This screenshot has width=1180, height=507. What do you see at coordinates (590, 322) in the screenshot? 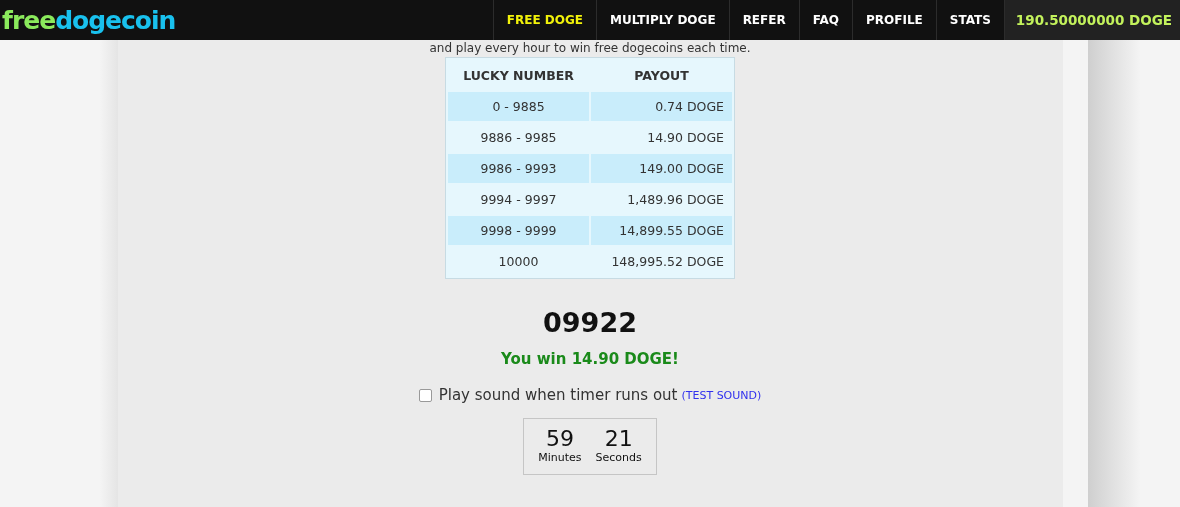
I see `lucky-number: 09922` at bounding box center [590, 322].